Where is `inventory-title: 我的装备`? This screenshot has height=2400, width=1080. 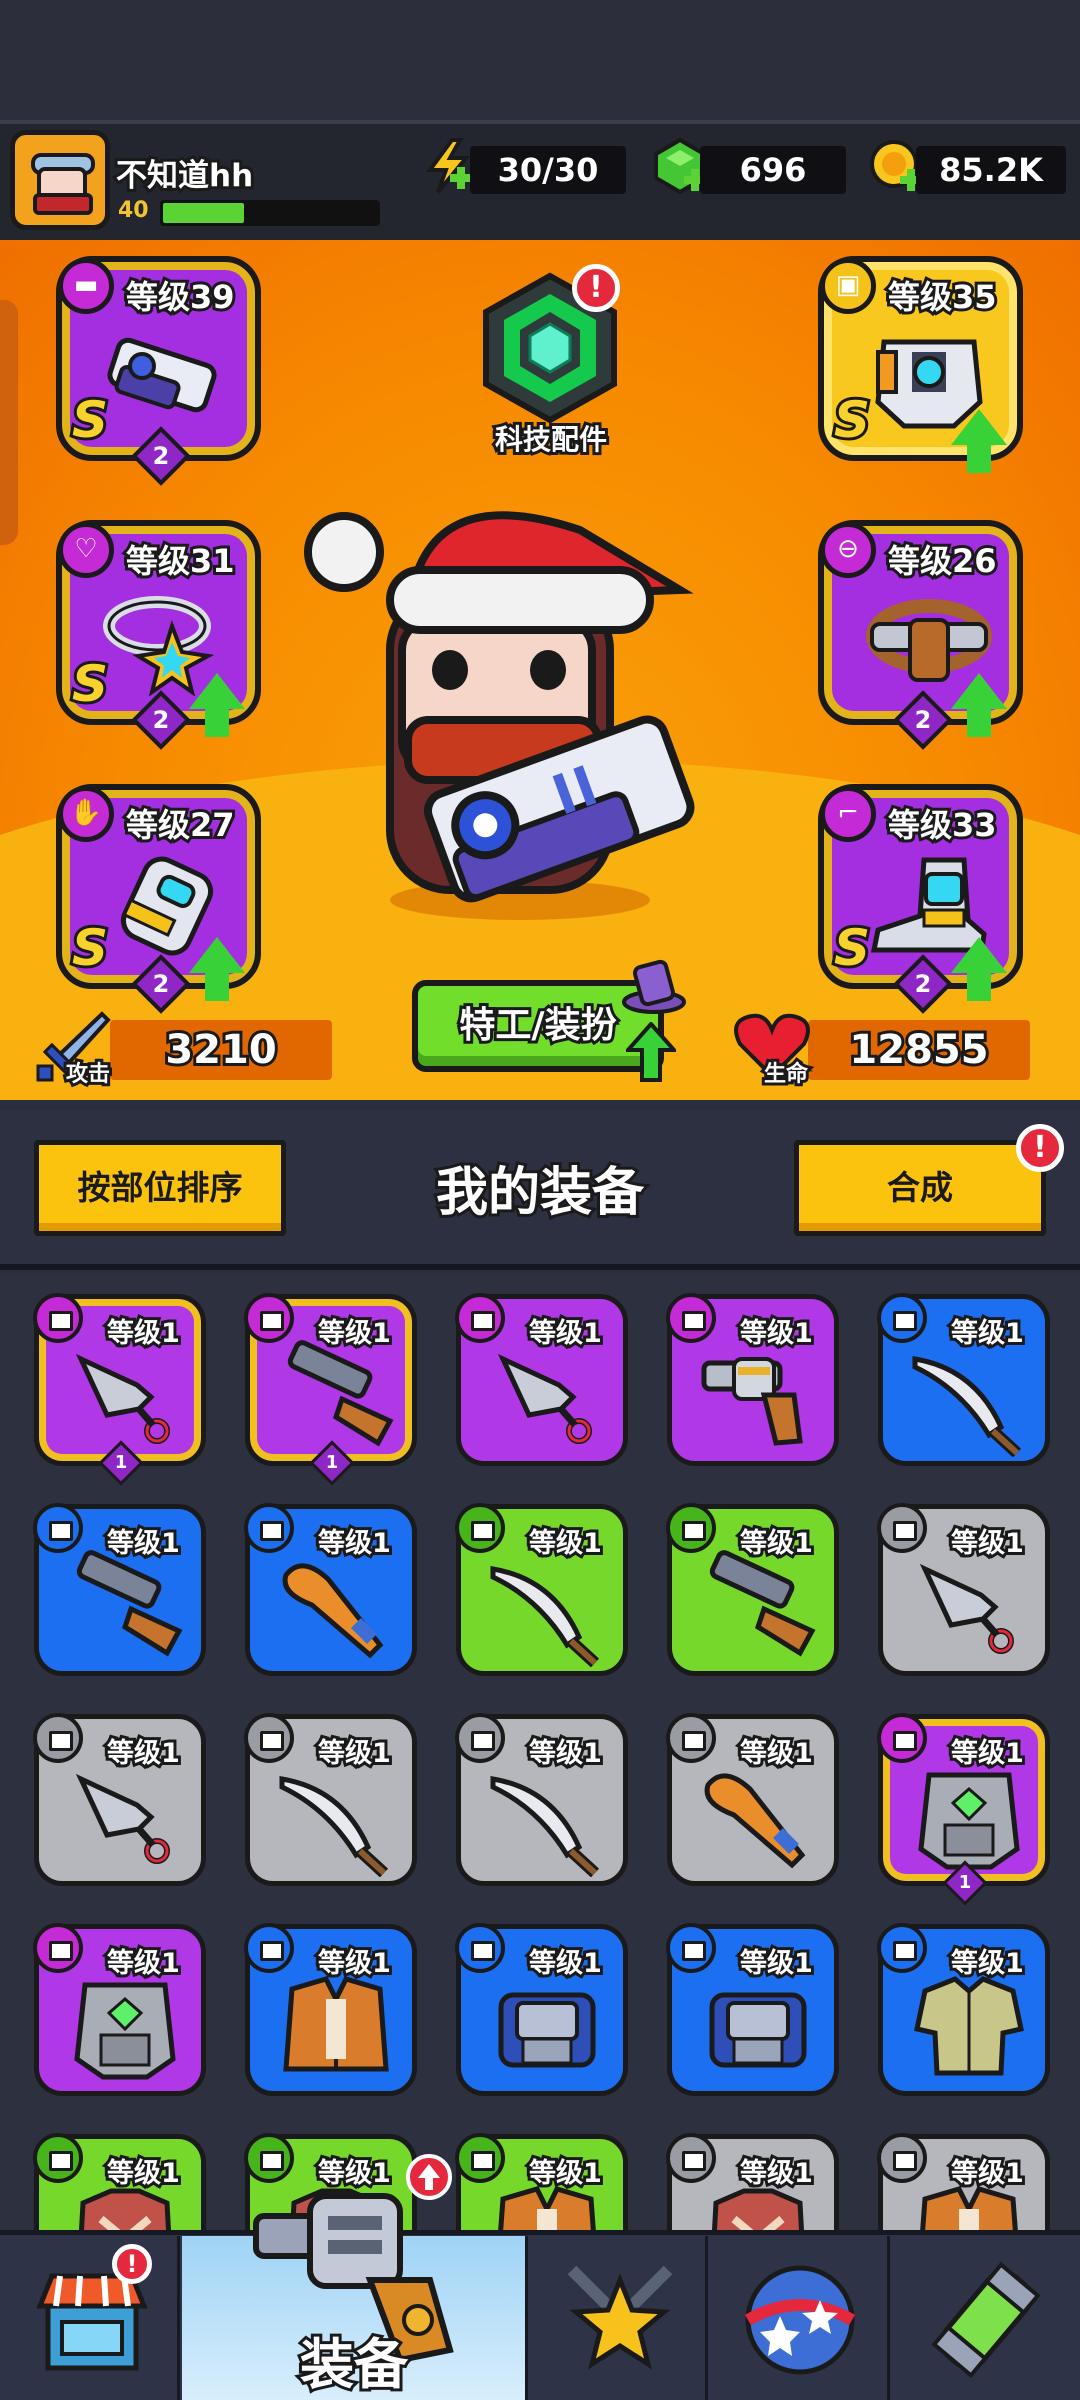
inventory-title: 我的装备 is located at coordinates (540, 1193).